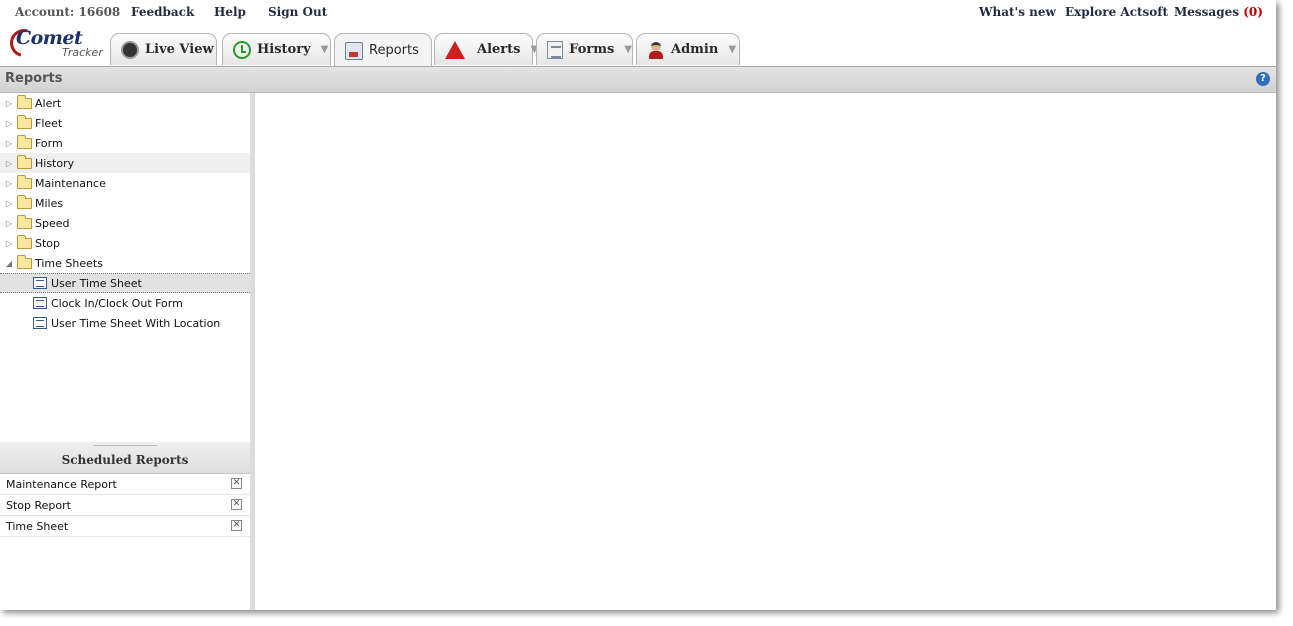 This screenshot has width=1293, height=626. Describe the element at coordinates (125, 163) in the screenshot. I see `tree-folder-history: ▷ History` at that location.